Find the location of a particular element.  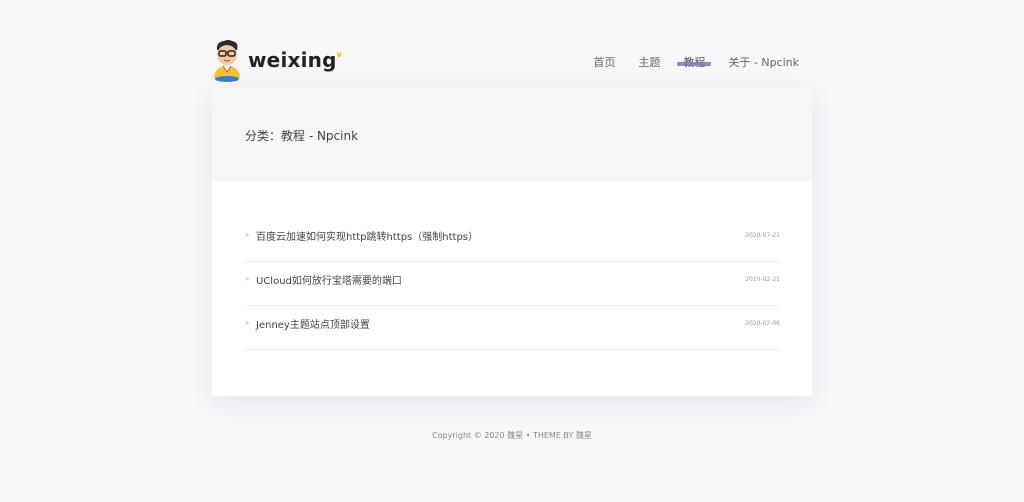

page-title: 分类：教程 - Npcink is located at coordinates (302, 136).